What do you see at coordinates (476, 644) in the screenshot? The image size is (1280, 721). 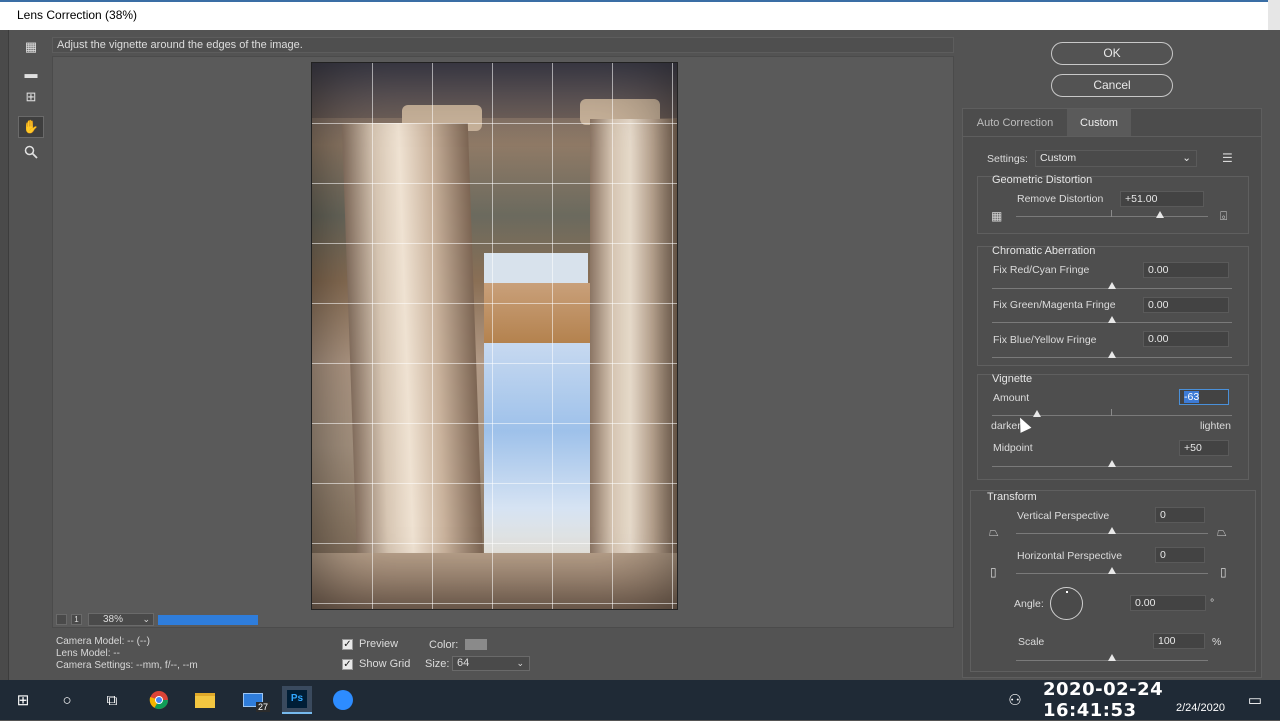 I see `grid-color-swatch` at bounding box center [476, 644].